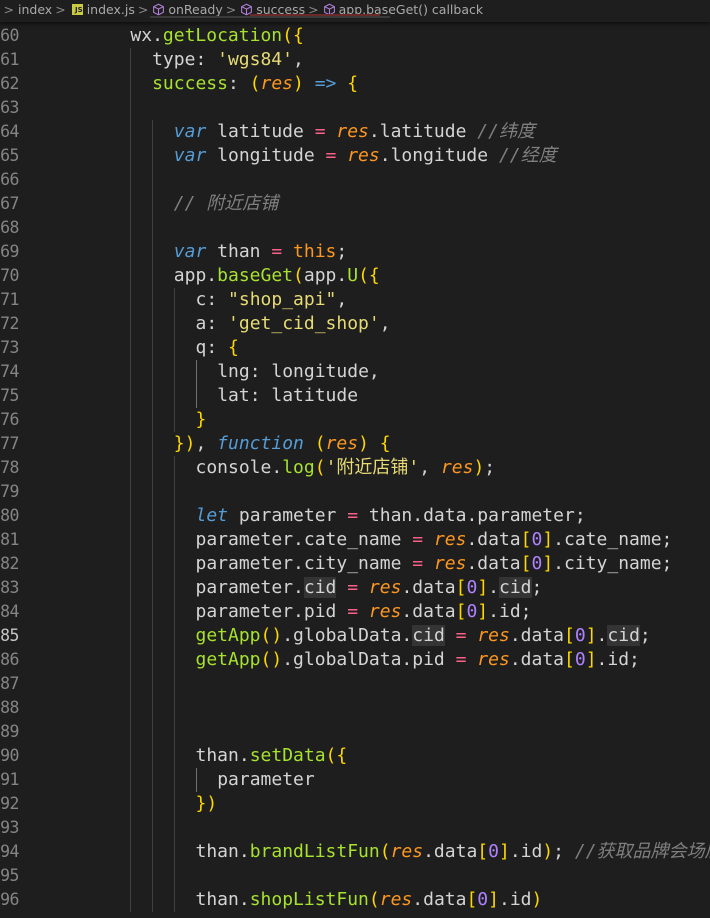 The image size is (710, 918). What do you see at coordinates (102, 10) in the screenshot?
I see `breadcrumb-item-file: JS index.js` at bounding box center [102, 10].